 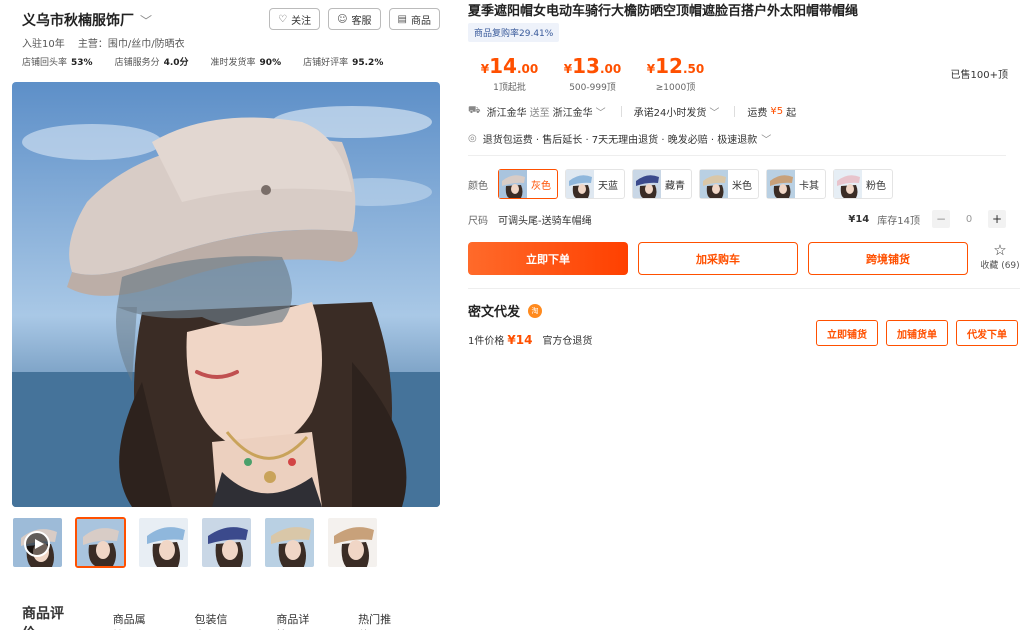 What do you see at coordinates (163, 542) in the screenshot?
I see `thumbnail-sky-blue` at bounding box center [163, 542].